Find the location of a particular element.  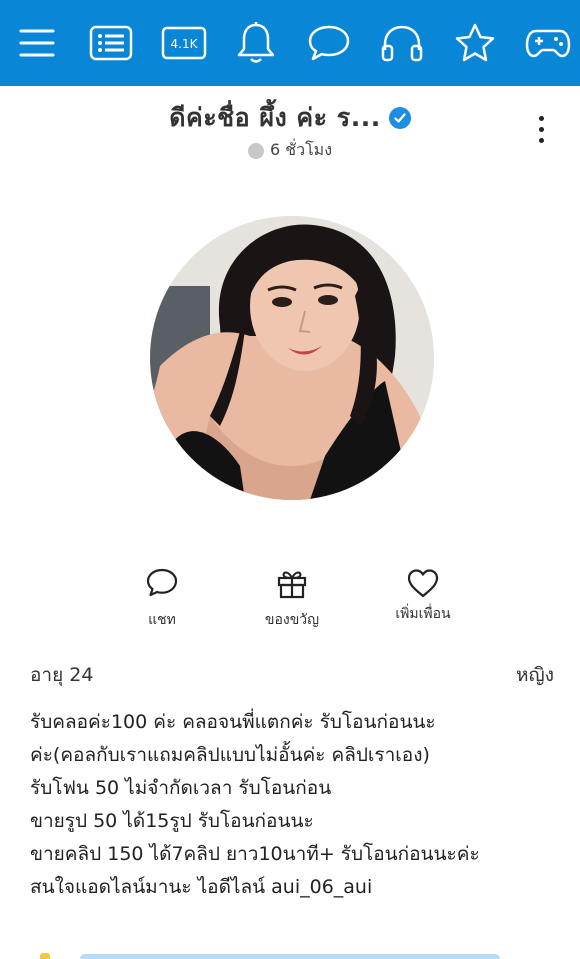

age-text: อายุ 24 is located at coordinates (62, 675).